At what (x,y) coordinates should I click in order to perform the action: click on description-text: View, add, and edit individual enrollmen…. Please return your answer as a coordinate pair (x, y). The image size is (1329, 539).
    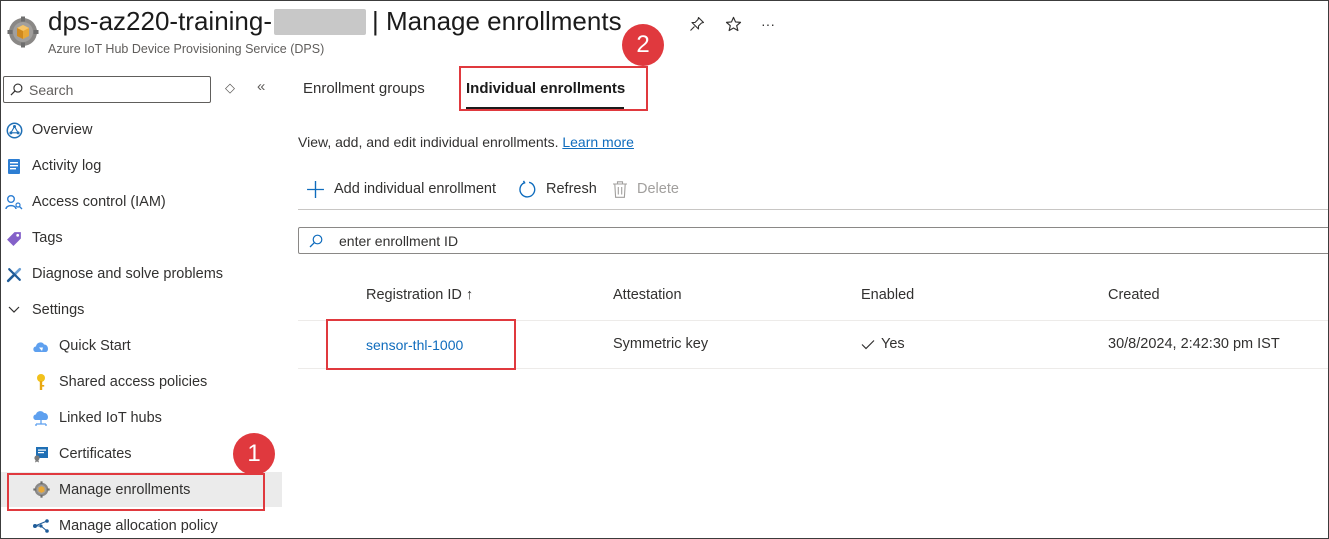
    Looking at the image, I should click on (428, 142).